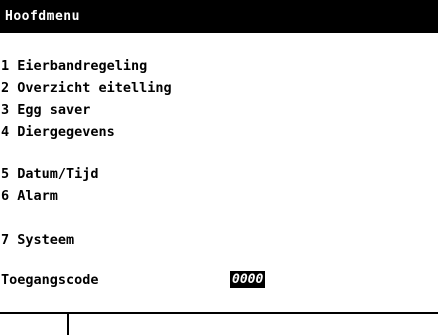  What do you see at coordinates (219, 16) in the screenshot?
I see `title-bar: Hoofdmenu` at bounding box center [219, 16].